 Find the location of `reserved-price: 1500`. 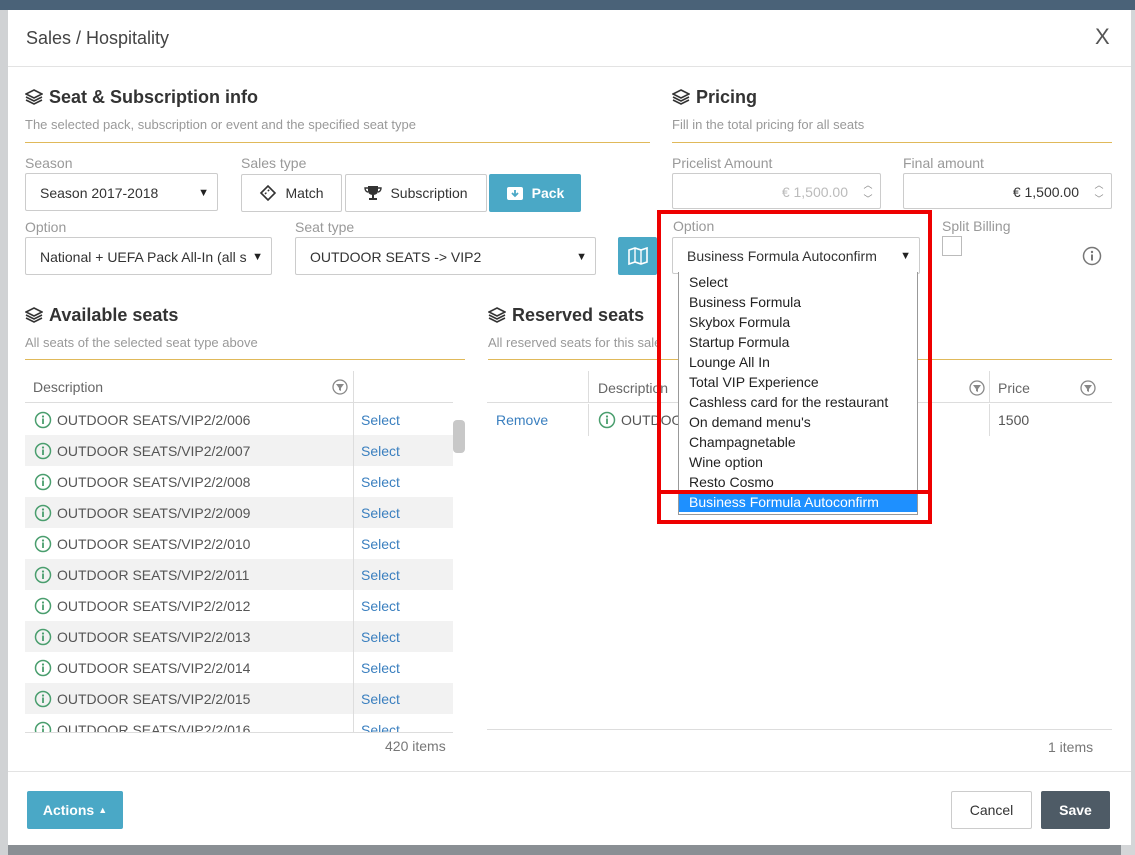

reserved-price: 1500 is located at coordinates (1014, 420).